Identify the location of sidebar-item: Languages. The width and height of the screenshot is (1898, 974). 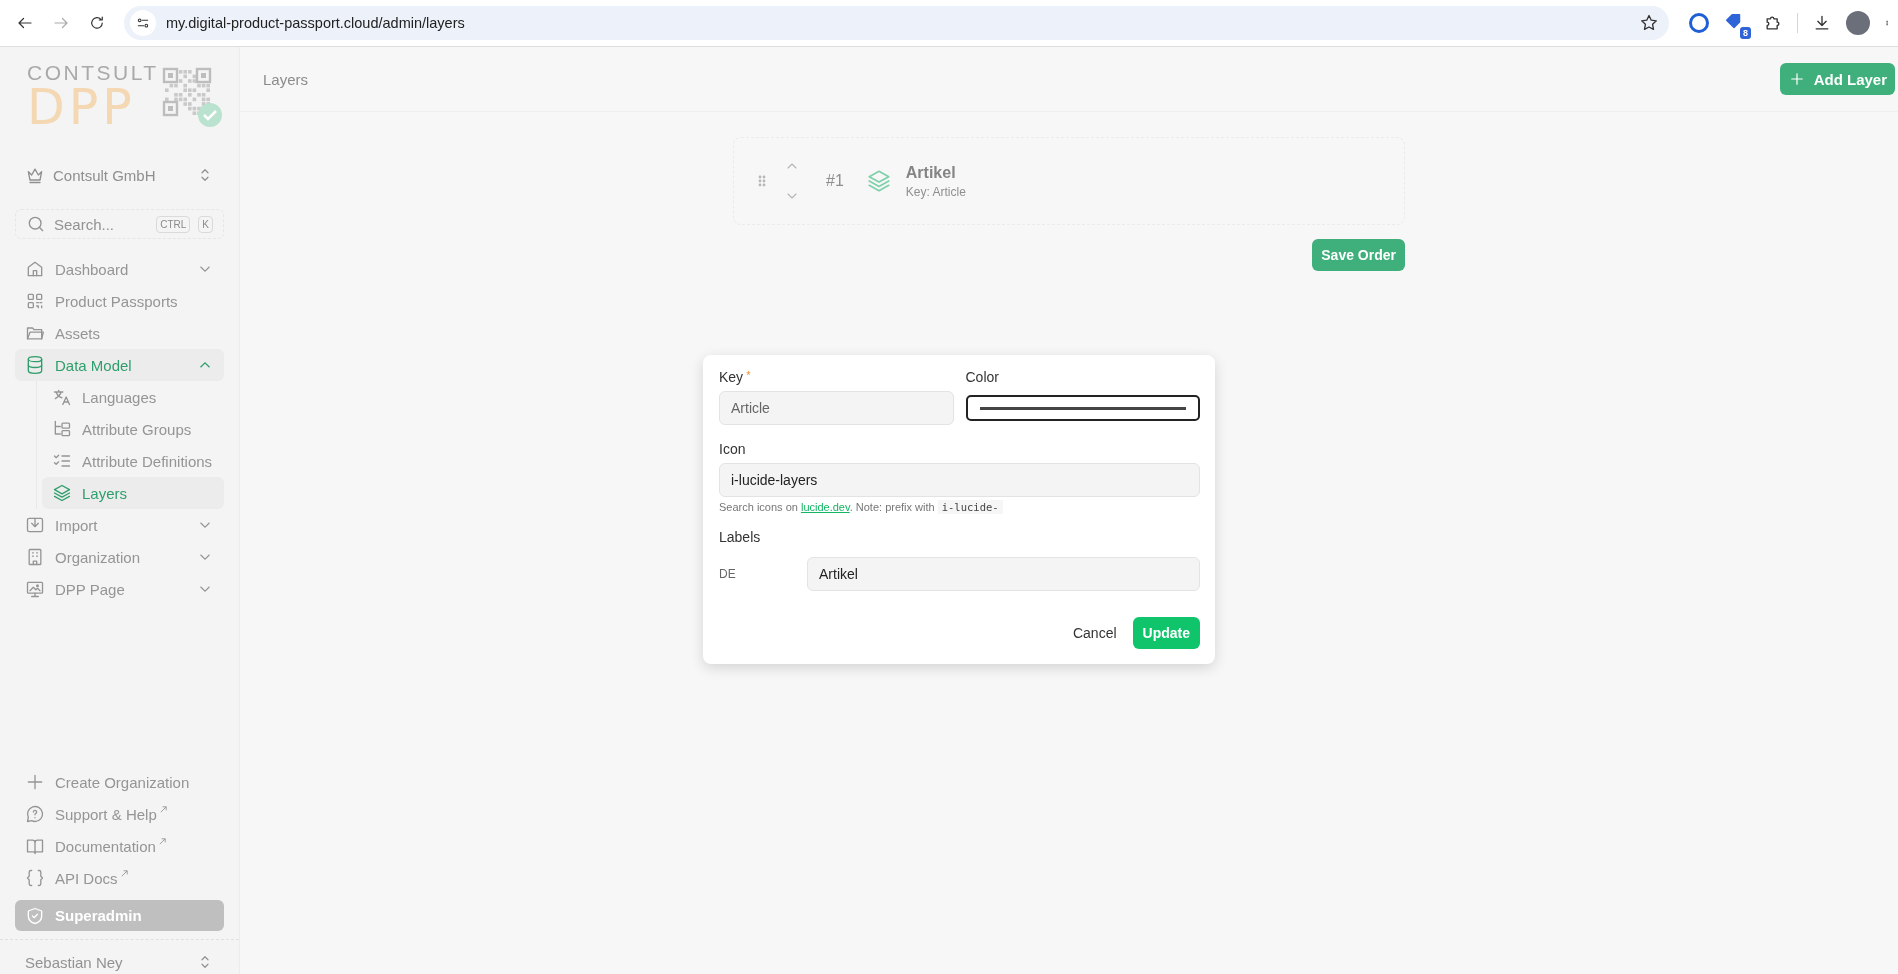
(133, 397).